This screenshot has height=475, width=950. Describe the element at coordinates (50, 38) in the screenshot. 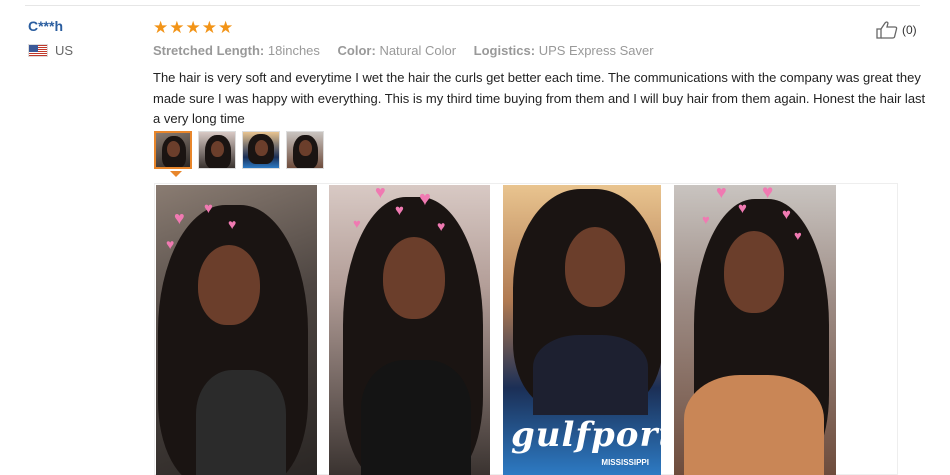

I see `reviewer-info: C***h US` at that location.